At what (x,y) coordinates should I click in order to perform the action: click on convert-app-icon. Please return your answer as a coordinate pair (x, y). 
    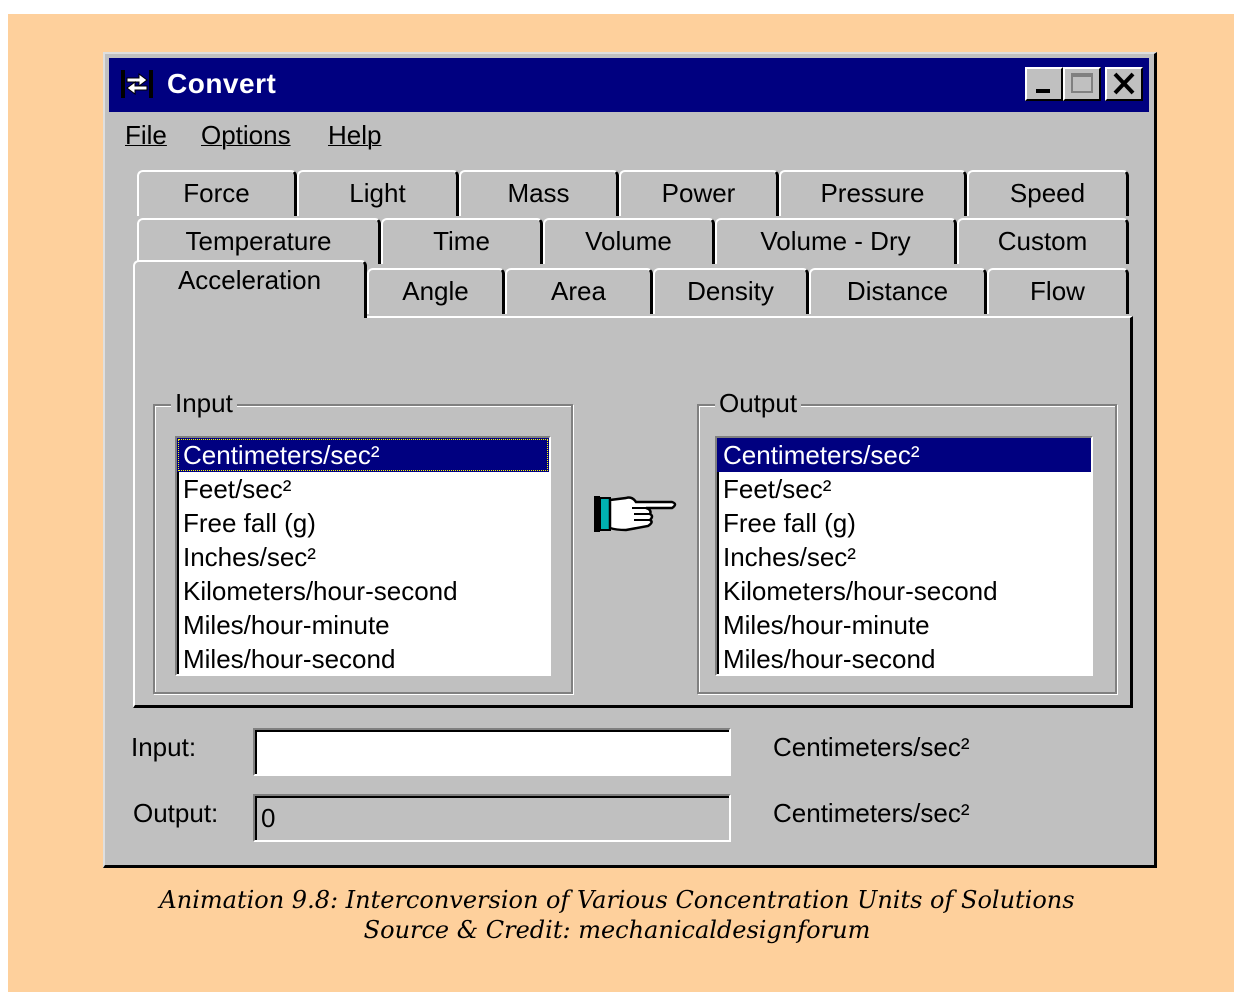
    Looking at the image, I should click on (137, 84).